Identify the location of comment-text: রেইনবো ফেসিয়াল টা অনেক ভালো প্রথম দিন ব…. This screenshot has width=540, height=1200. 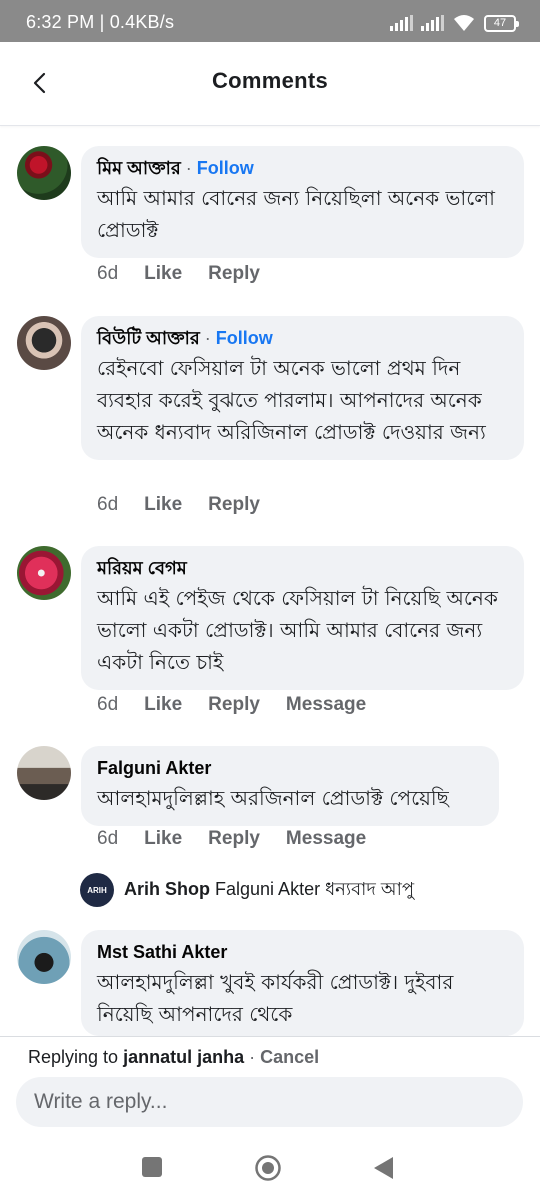
(291, 400).